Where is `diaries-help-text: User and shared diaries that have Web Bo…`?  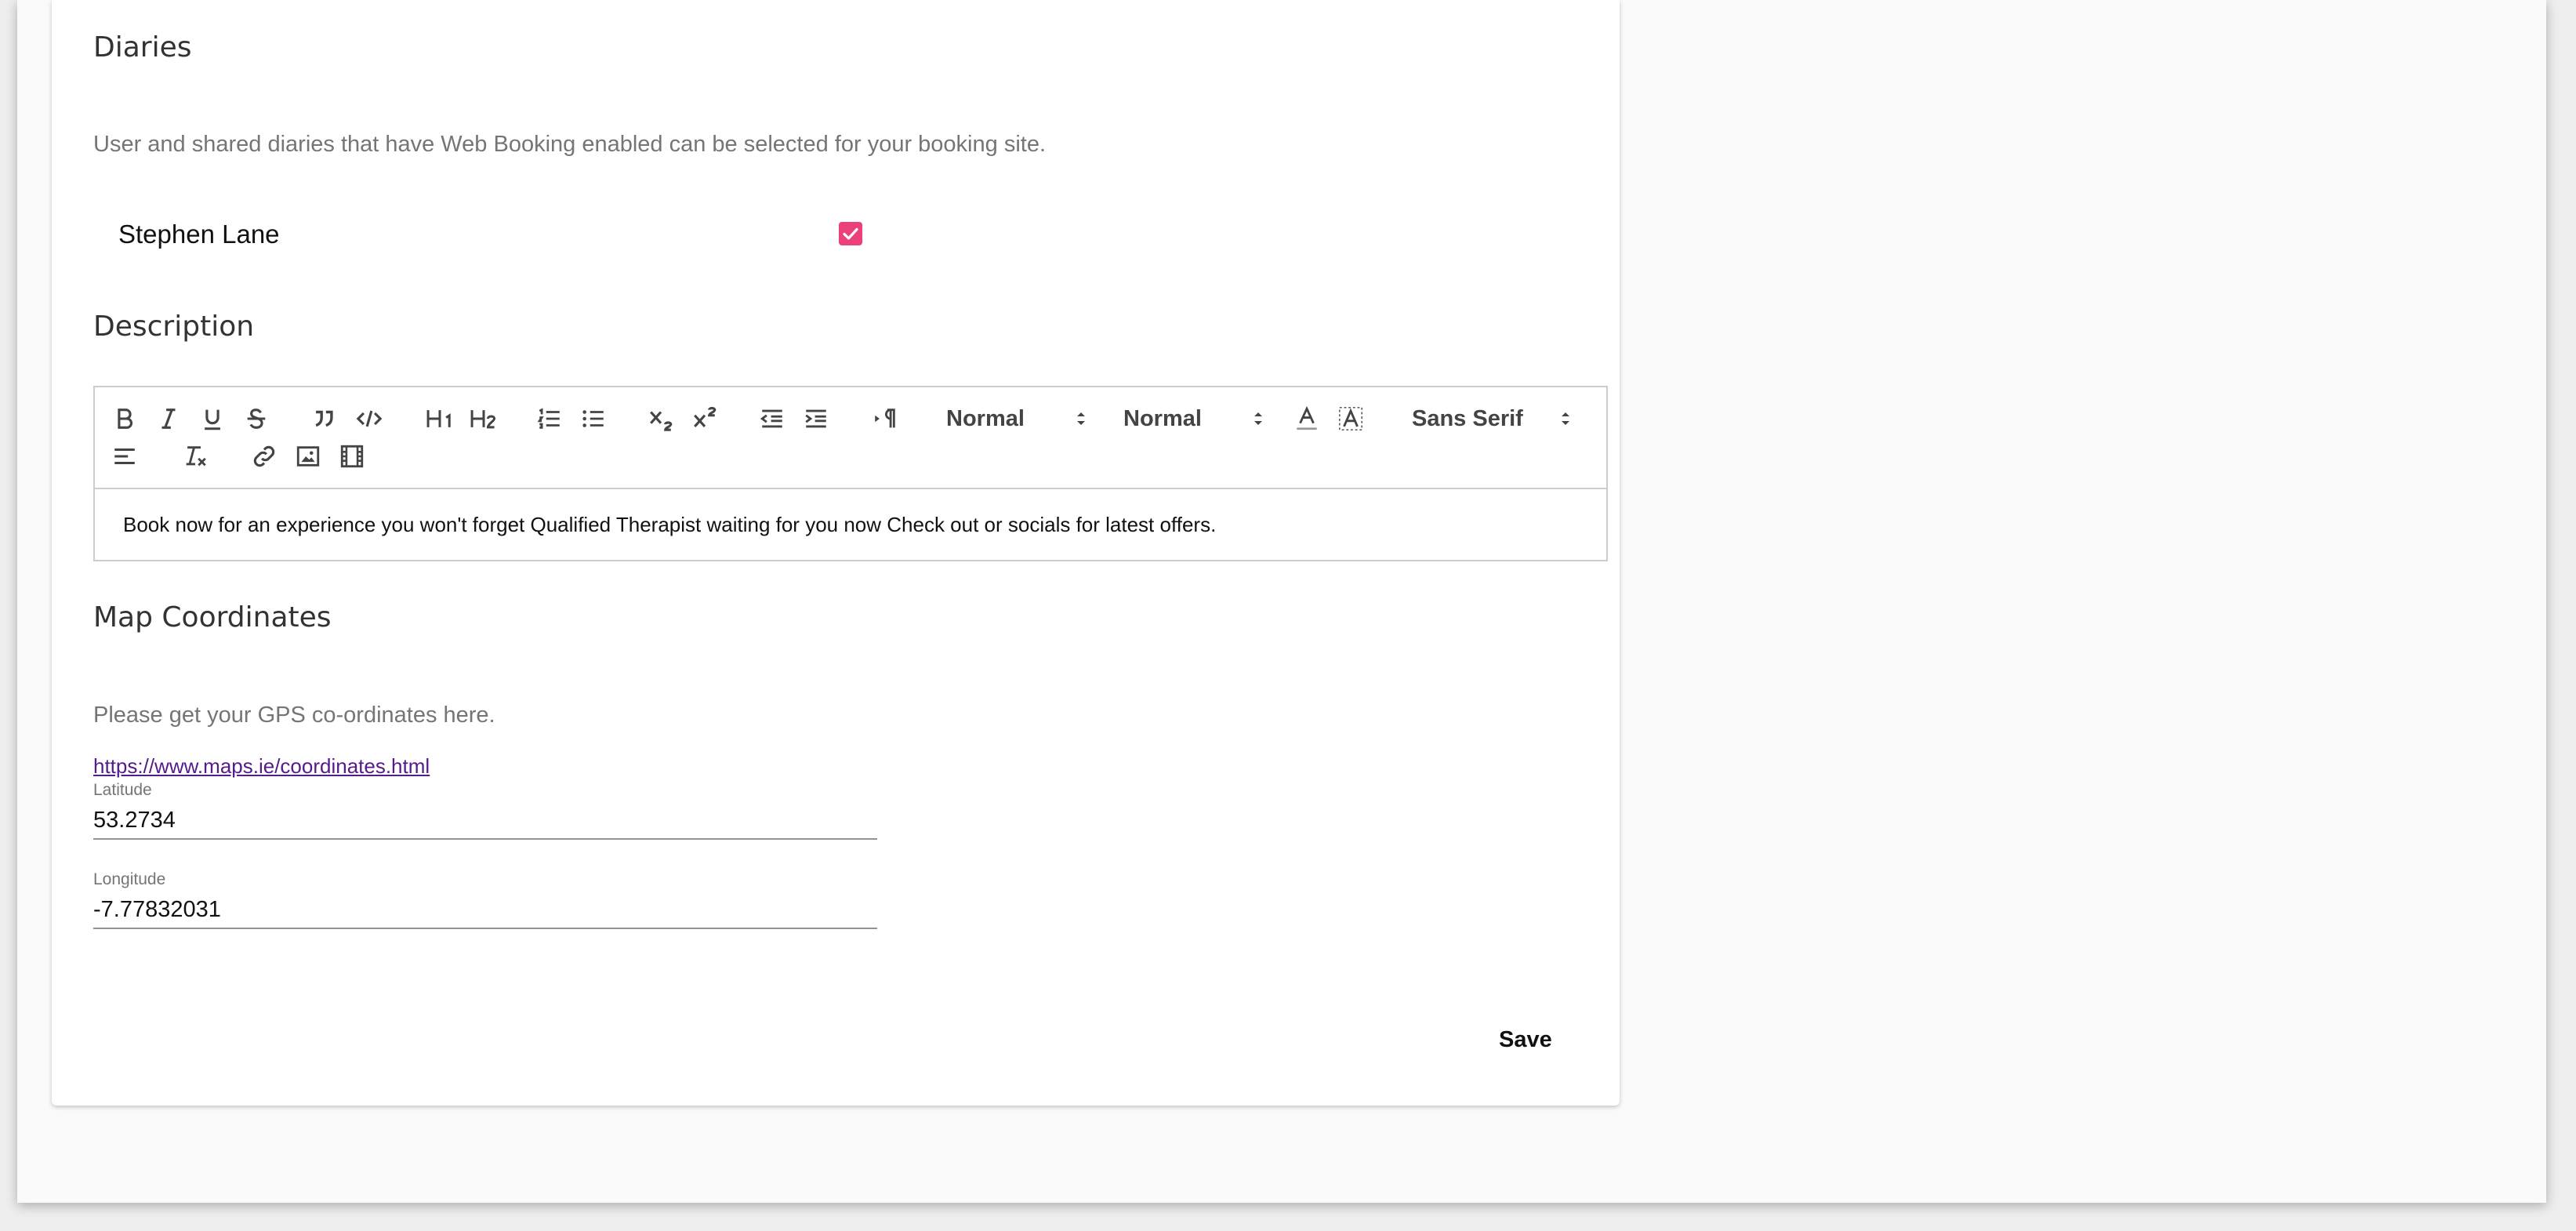 diaries-help-text: User and shared diaries that have Web Bo… is located at coordinates (570, 145).